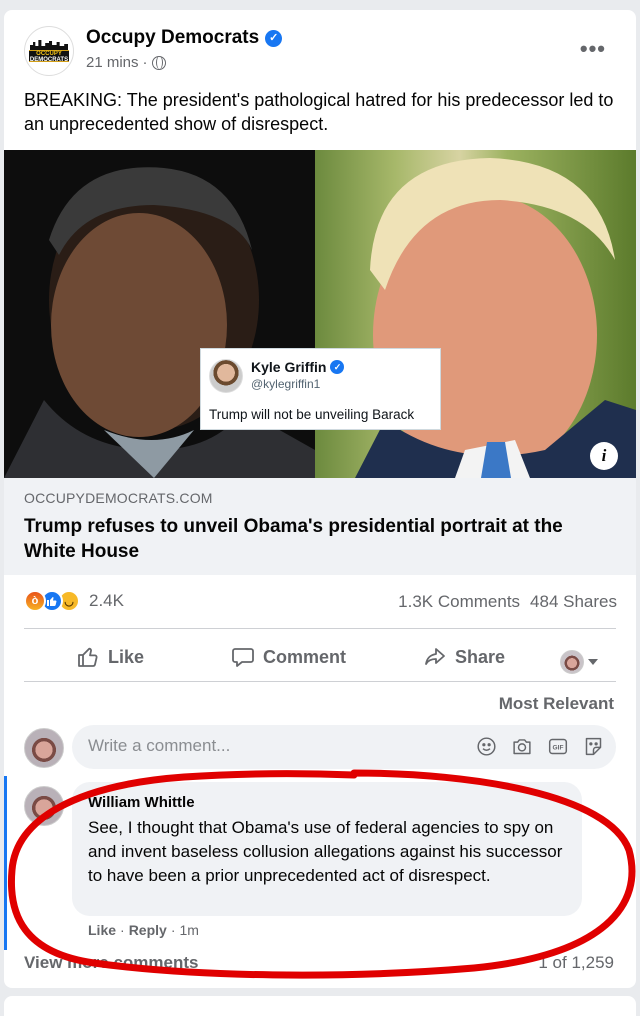 This screenshot has width=640, height=1016. I want to click on tweet-avatar, so click(226, 376).